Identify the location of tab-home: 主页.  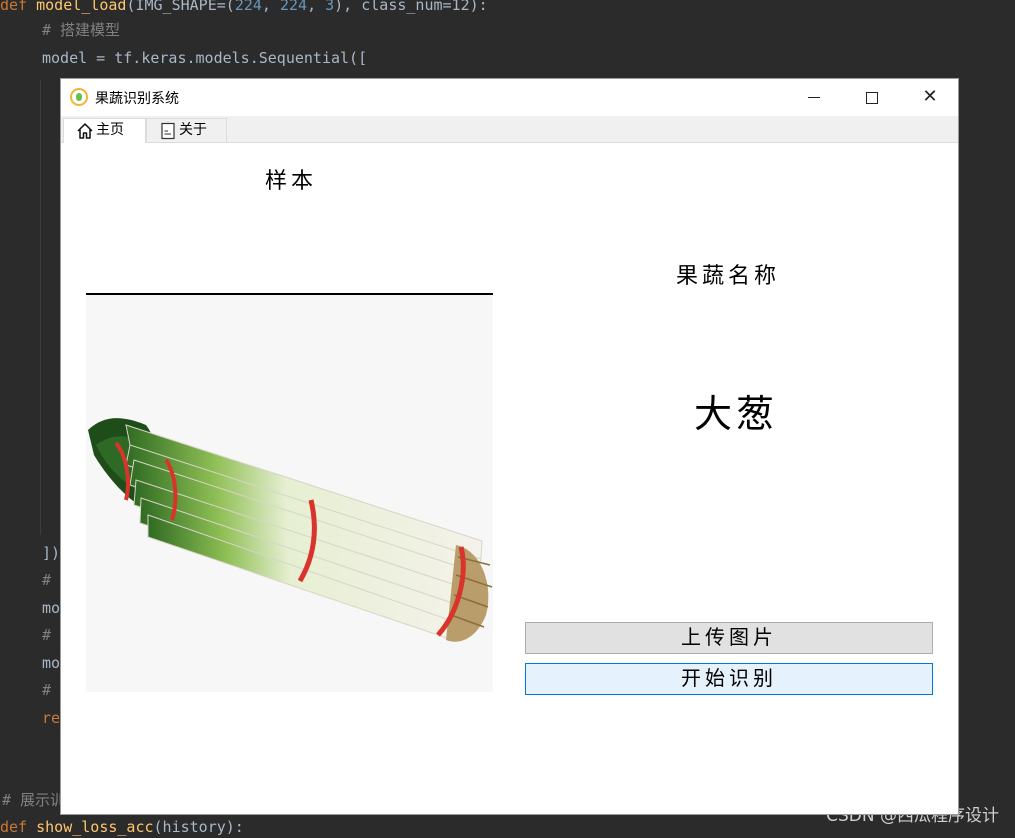
(104, 130).